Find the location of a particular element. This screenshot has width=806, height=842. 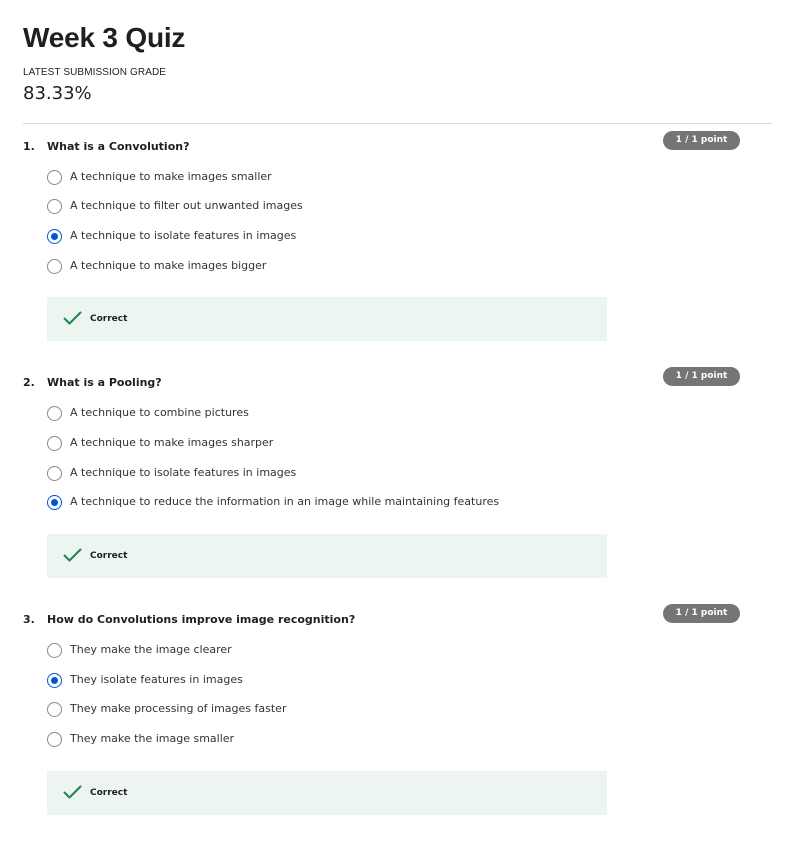

answer-option: A technique to make images bigger is located at coordinates (327, 267).